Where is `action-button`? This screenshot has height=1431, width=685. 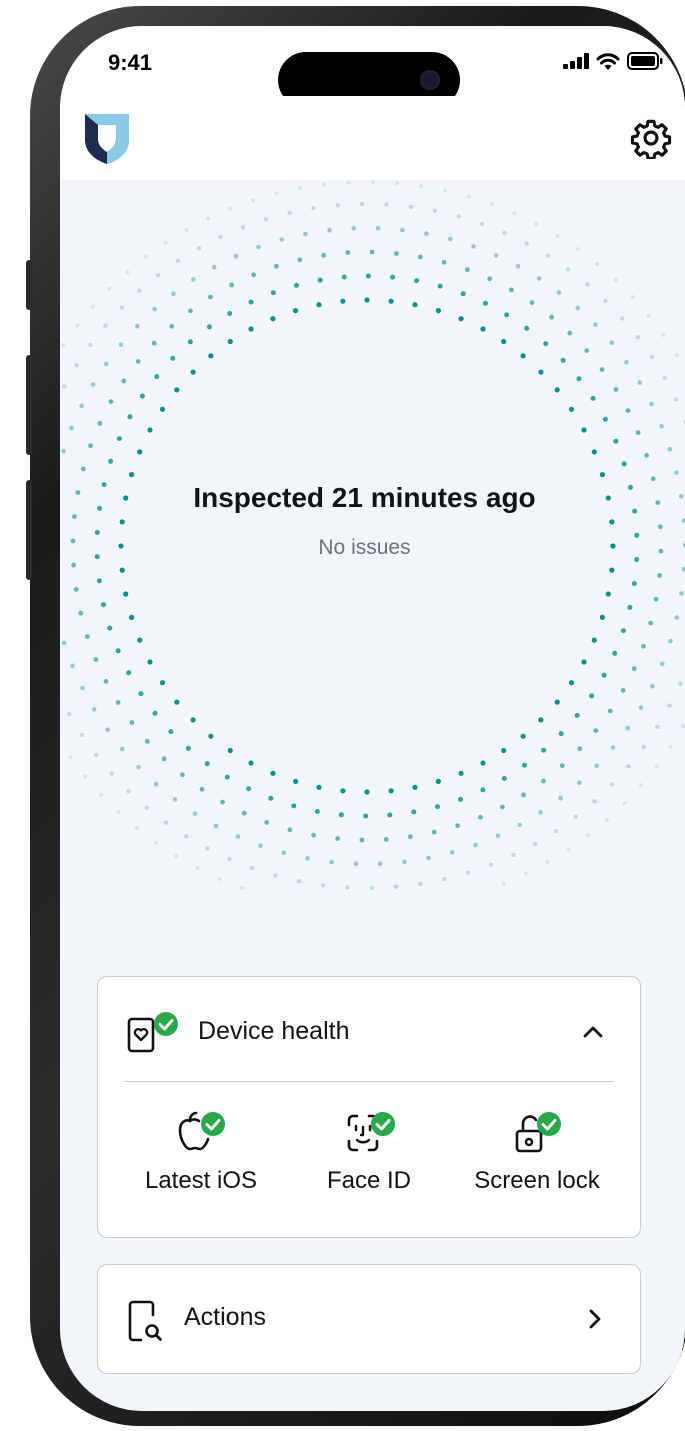 action-button is located at coordinates (29, 285).